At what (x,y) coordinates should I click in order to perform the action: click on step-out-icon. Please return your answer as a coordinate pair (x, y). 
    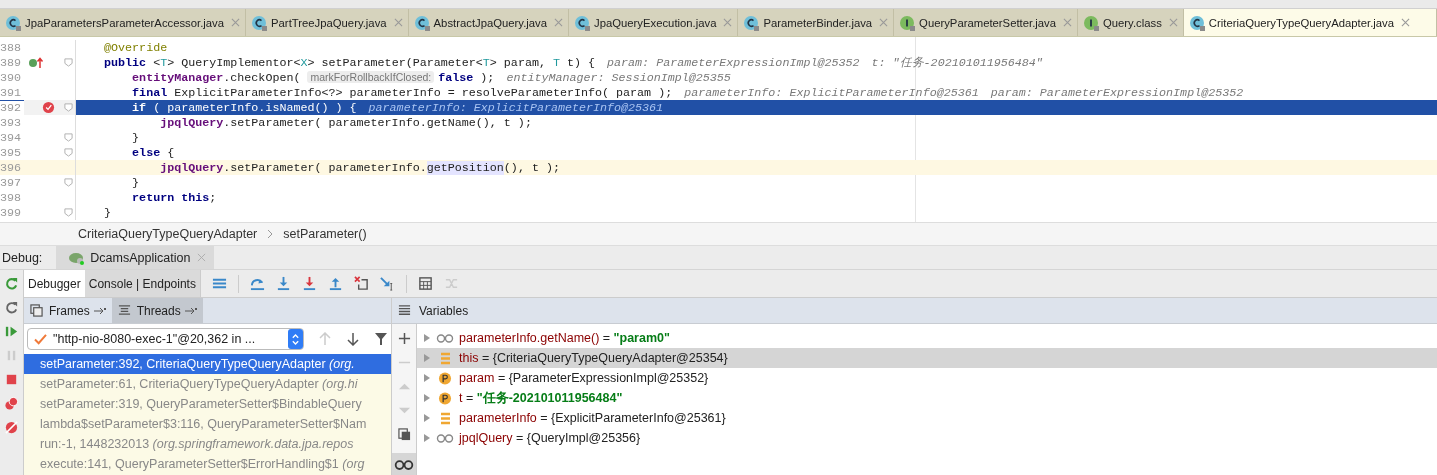
    Looking at the image, I should click on (335, 283).